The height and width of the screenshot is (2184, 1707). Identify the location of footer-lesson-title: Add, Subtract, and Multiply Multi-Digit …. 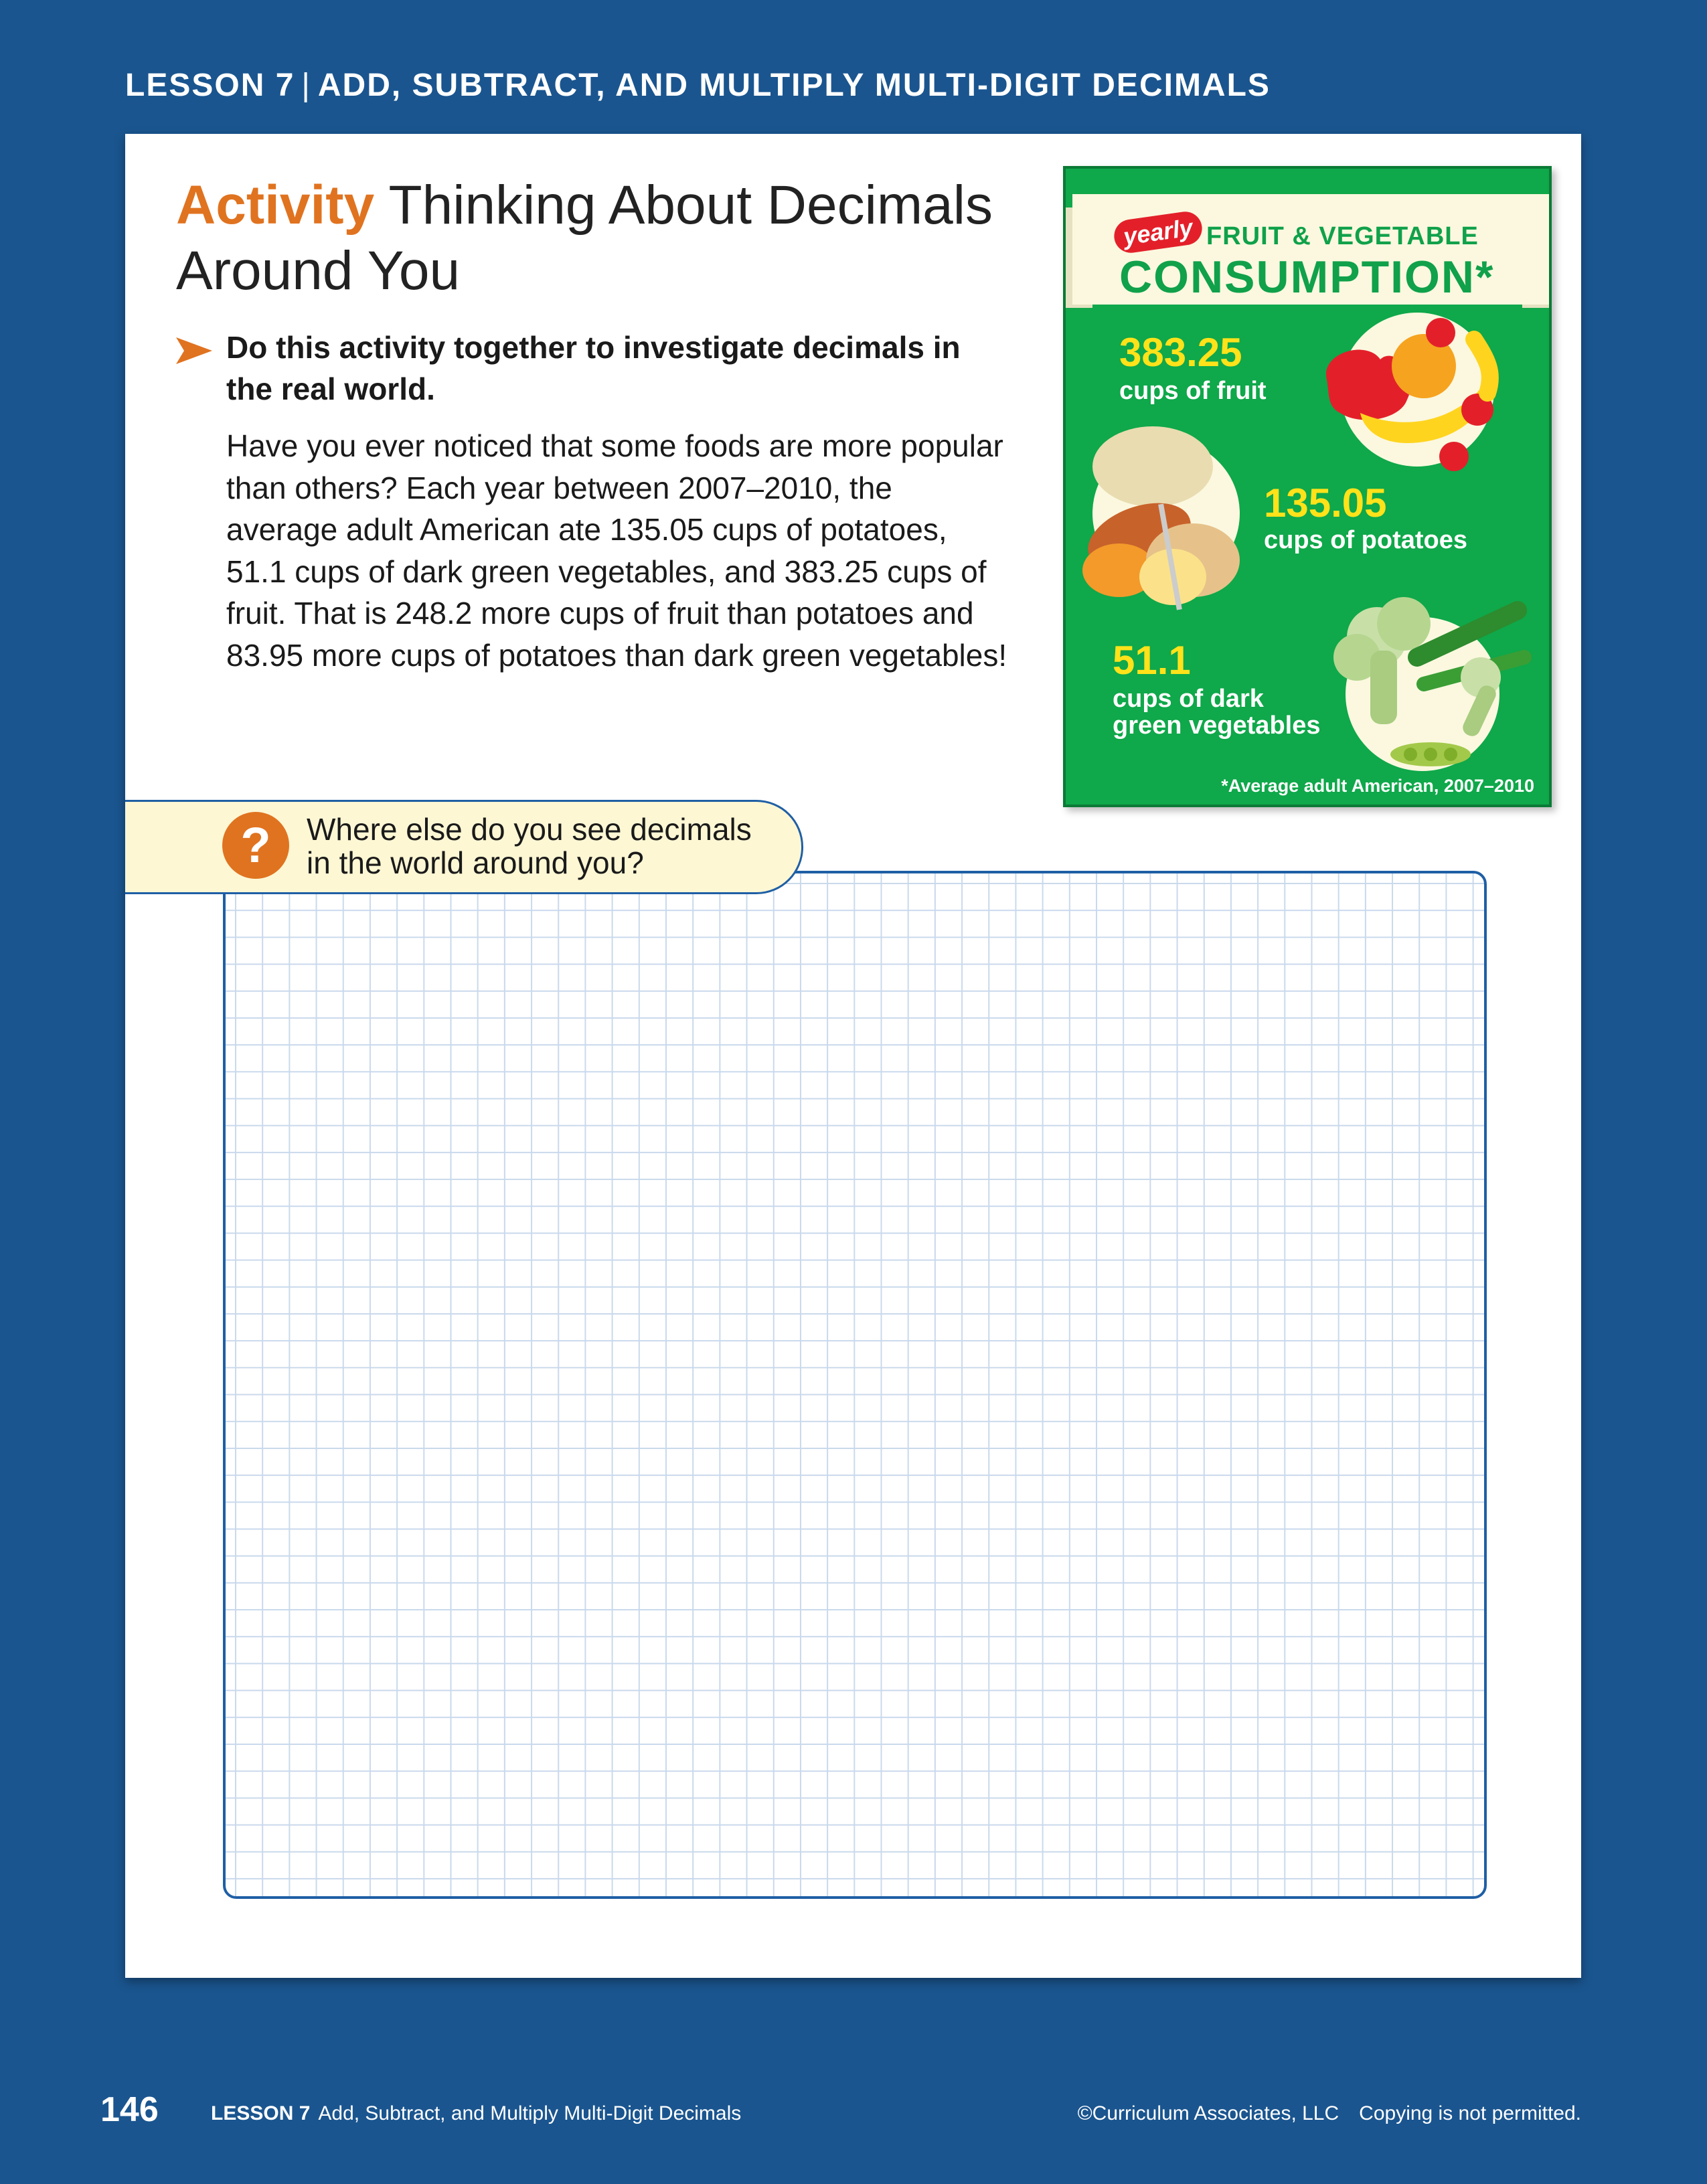
(530, 2113).